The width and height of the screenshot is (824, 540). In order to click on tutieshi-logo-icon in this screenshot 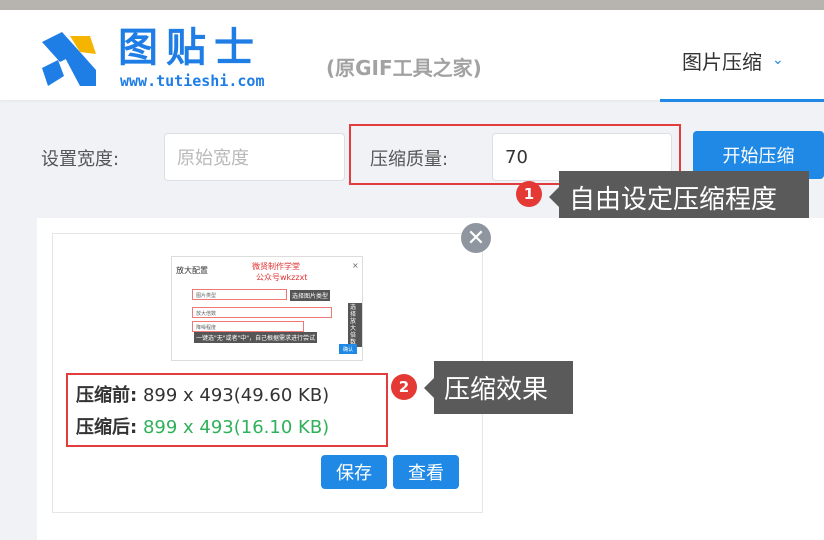, I will do `click(69, 59)`.